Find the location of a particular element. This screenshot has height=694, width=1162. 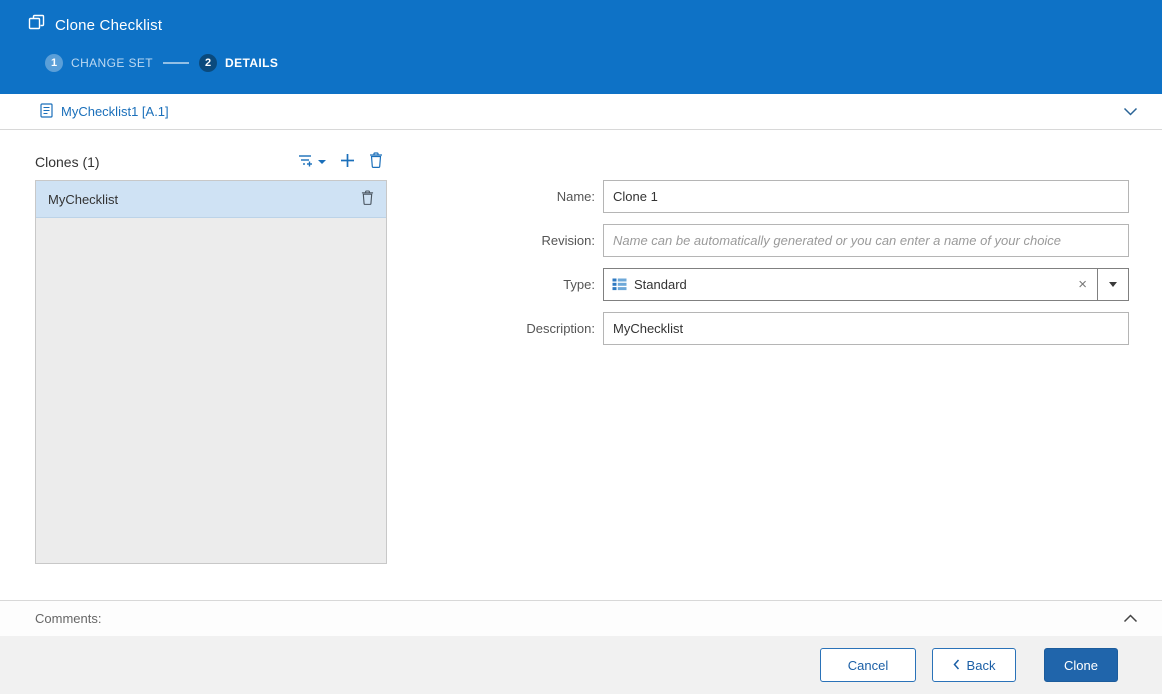

clone-button: Clone is located at coordinates (1081, 665).